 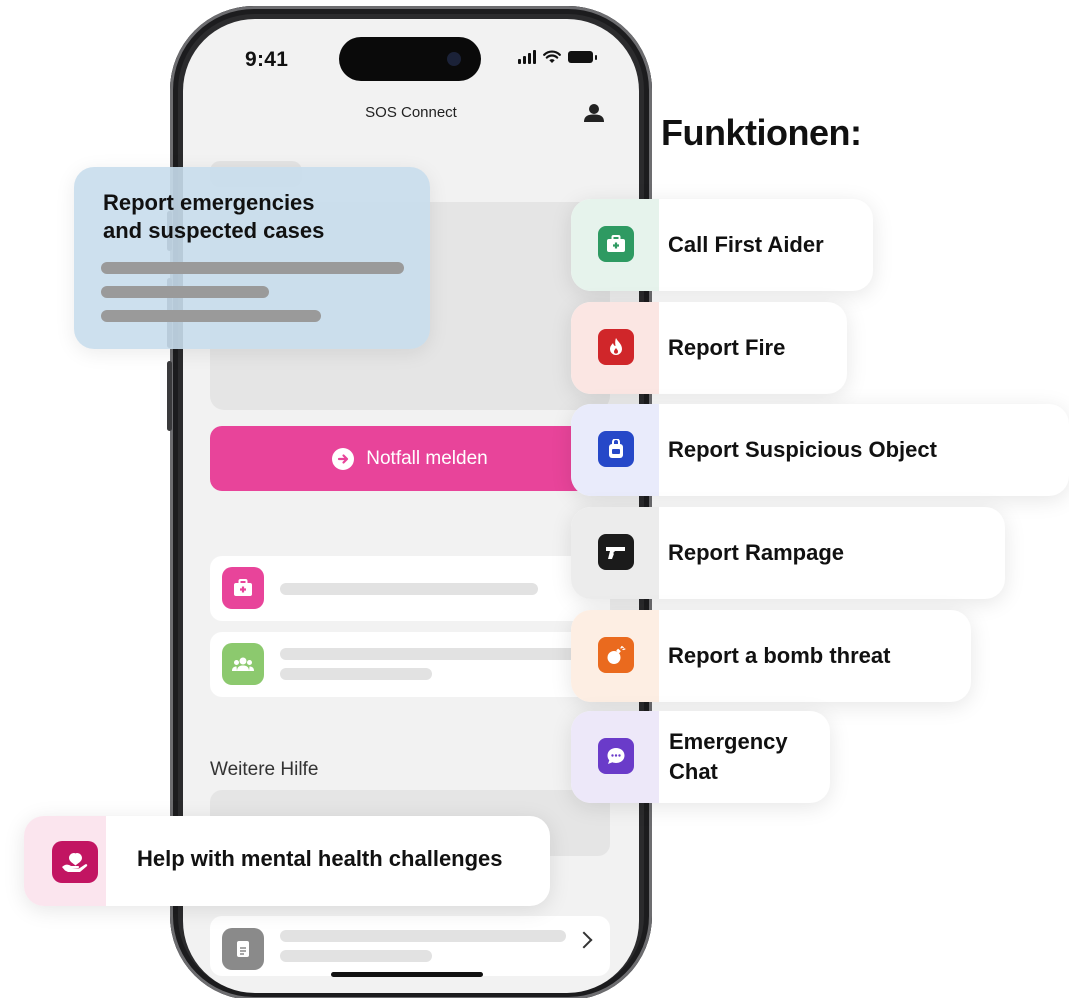 I want to click on arrow-right-icon, so click(x=343, y=458).